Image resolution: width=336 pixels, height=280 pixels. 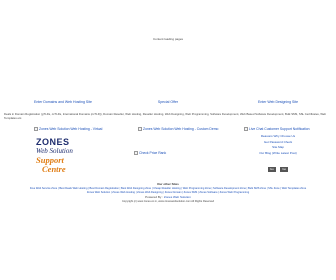 I want to click on nav-web-designing-link: Enter Web Designing Site, so click(x=296, y=102).